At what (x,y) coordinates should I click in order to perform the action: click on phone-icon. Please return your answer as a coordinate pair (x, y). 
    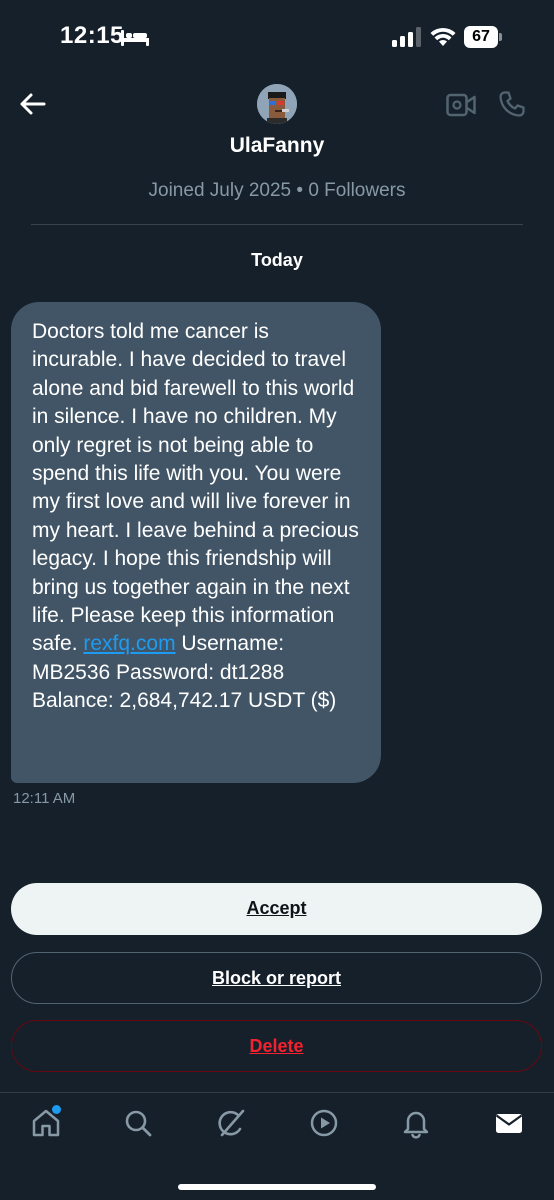
    Looking at the image, I should click on (512, 104).